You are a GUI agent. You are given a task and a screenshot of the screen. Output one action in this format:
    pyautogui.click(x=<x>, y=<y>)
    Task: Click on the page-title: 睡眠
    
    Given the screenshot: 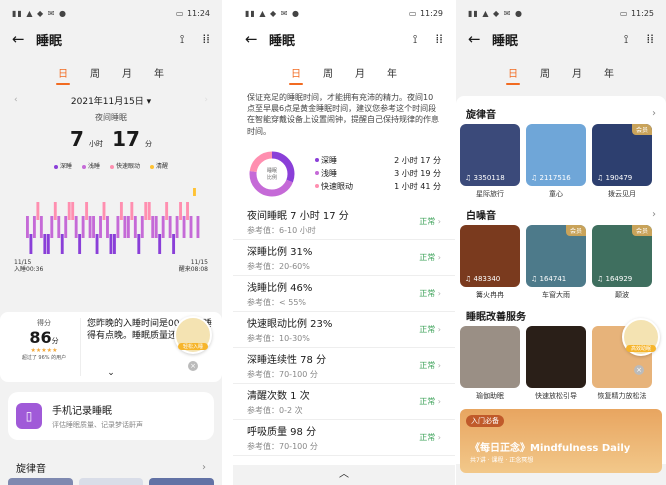 What is the action you would take?
    pyautogui.click(x=282, y=41)
    